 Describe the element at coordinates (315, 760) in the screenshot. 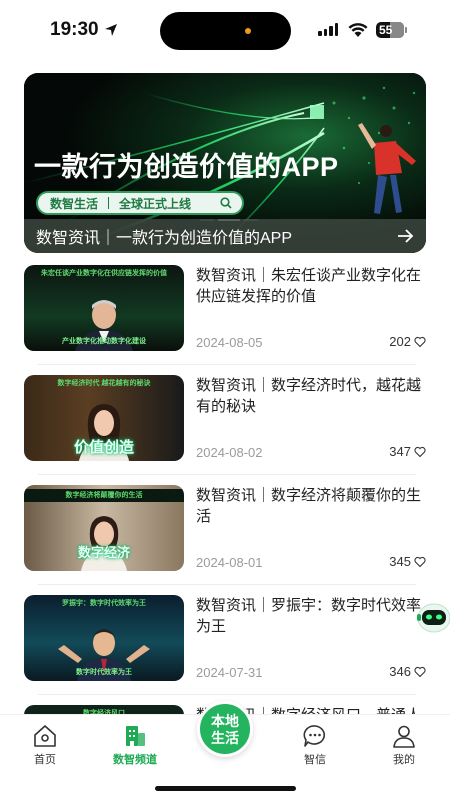

I see `tab-message-label: 智信` at that location.